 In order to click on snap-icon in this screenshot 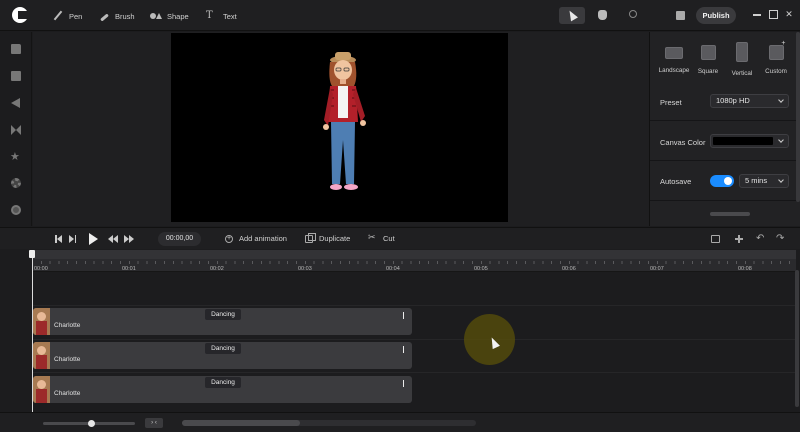, I will do `click(739, 239)`.